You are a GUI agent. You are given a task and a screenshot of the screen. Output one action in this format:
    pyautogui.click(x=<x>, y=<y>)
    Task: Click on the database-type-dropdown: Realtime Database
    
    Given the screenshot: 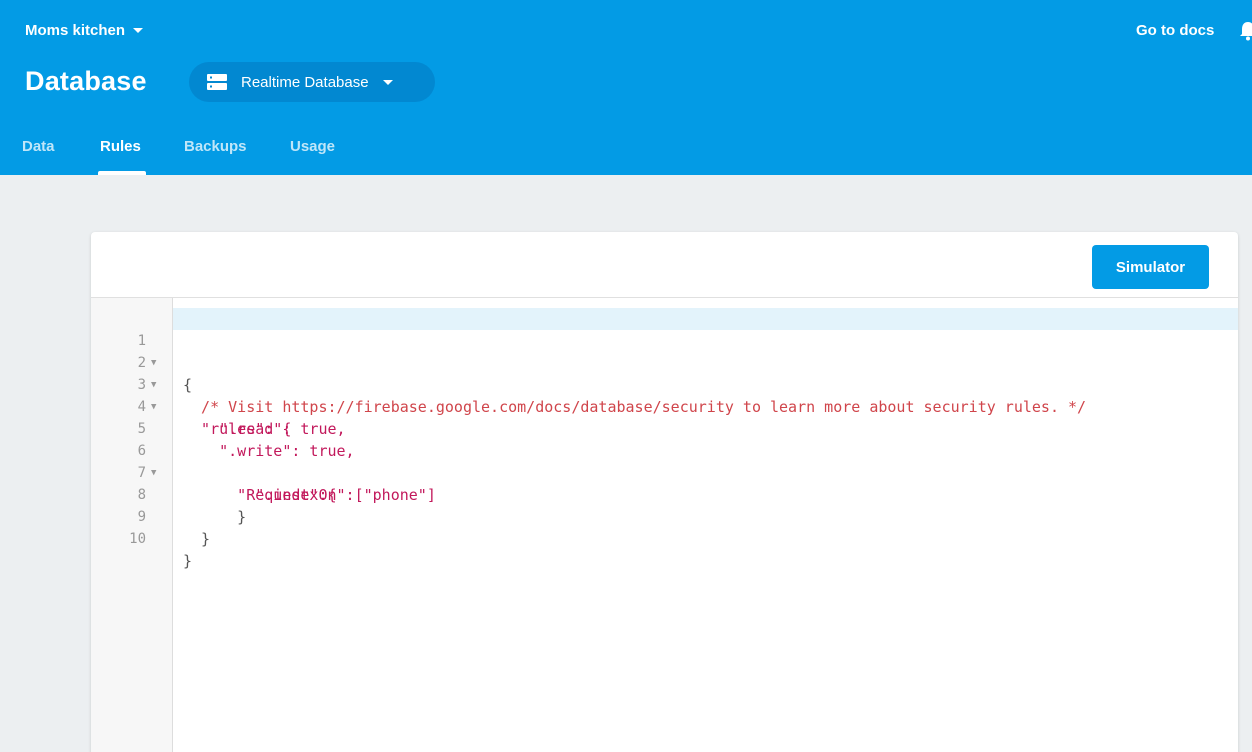 What is the action you would take?
    pyautogui.click(x=312, y=82)
    